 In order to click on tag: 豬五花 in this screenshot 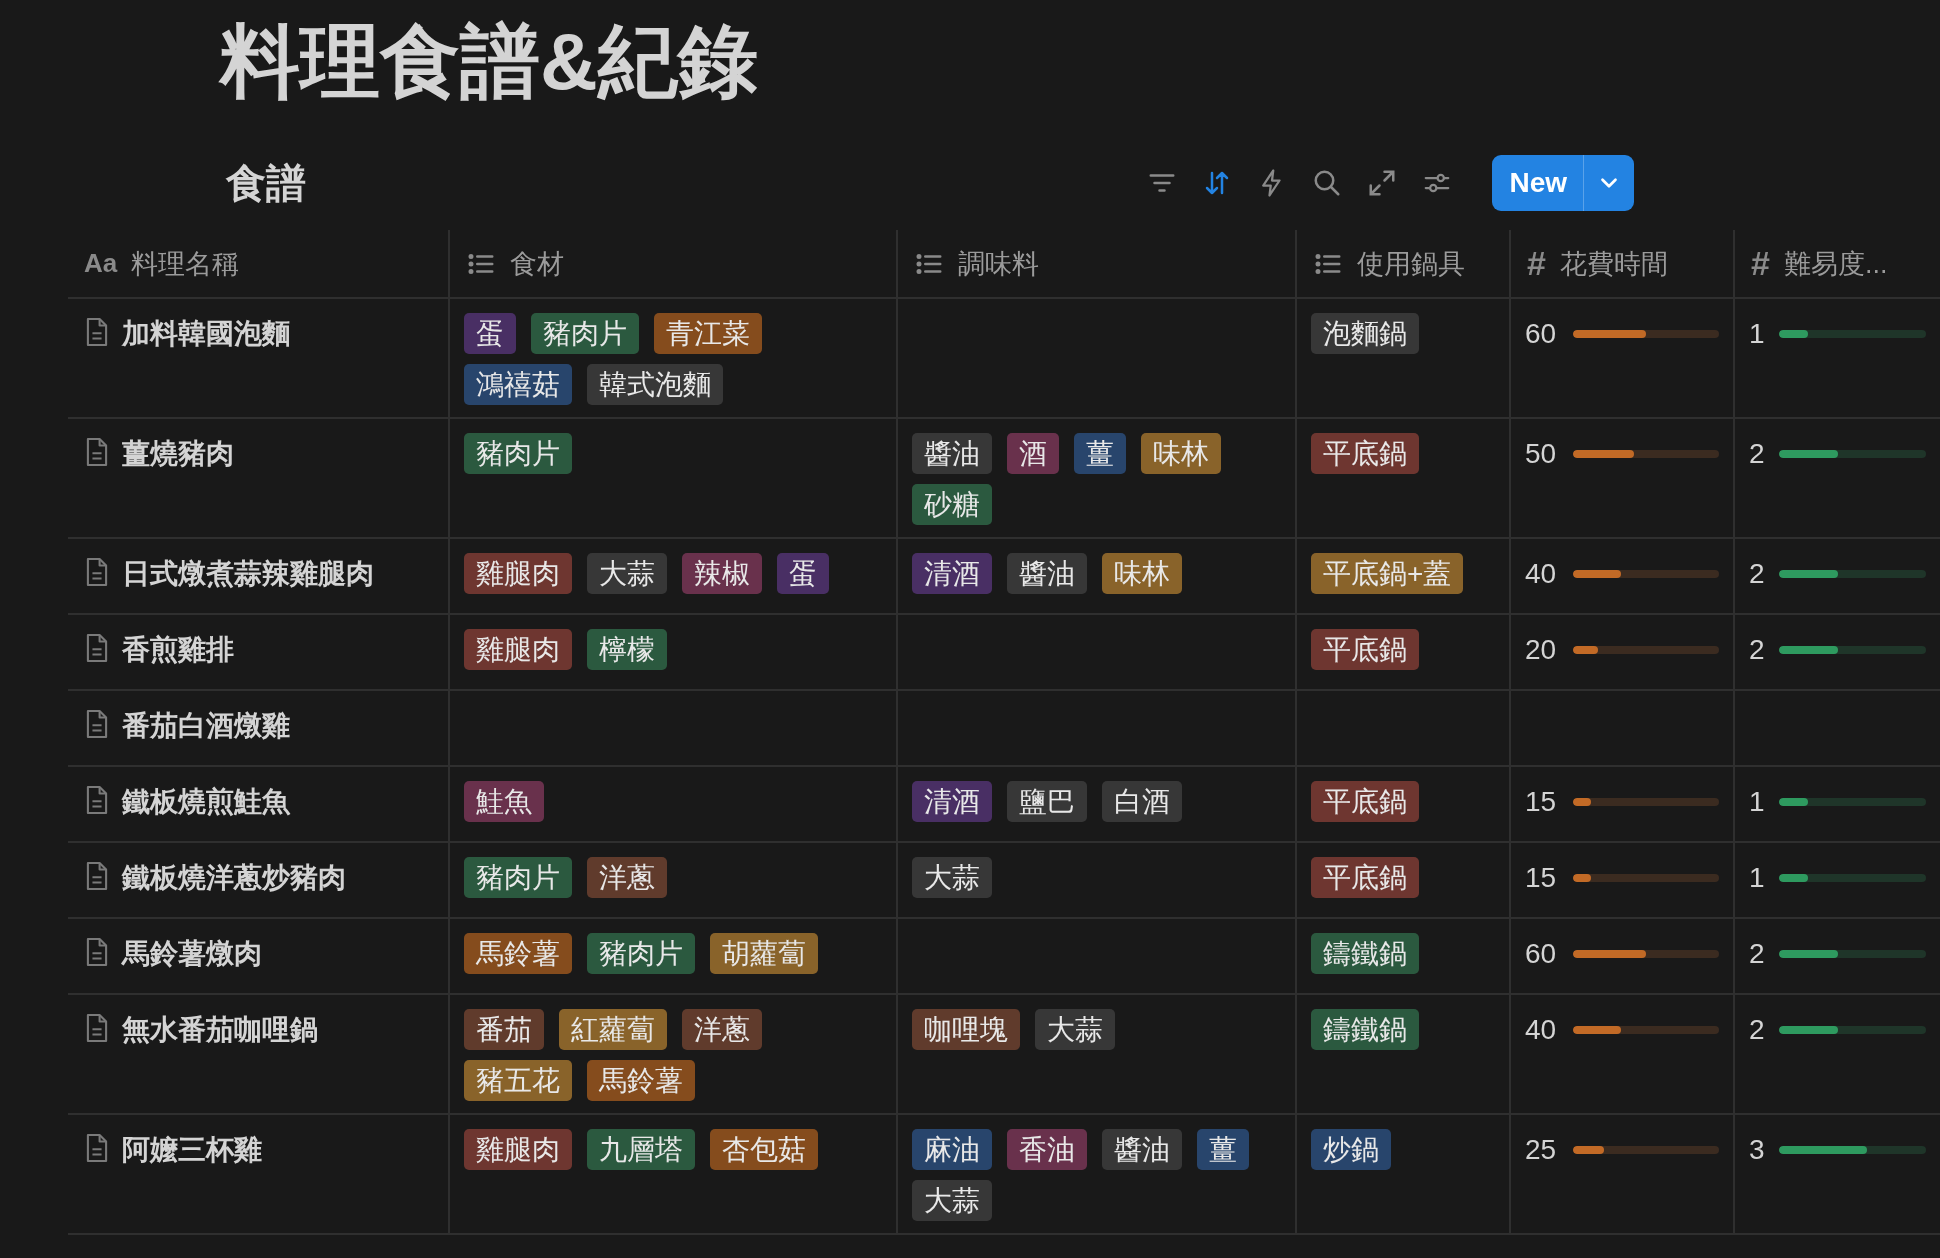, I will do `click(518, 1080)`.